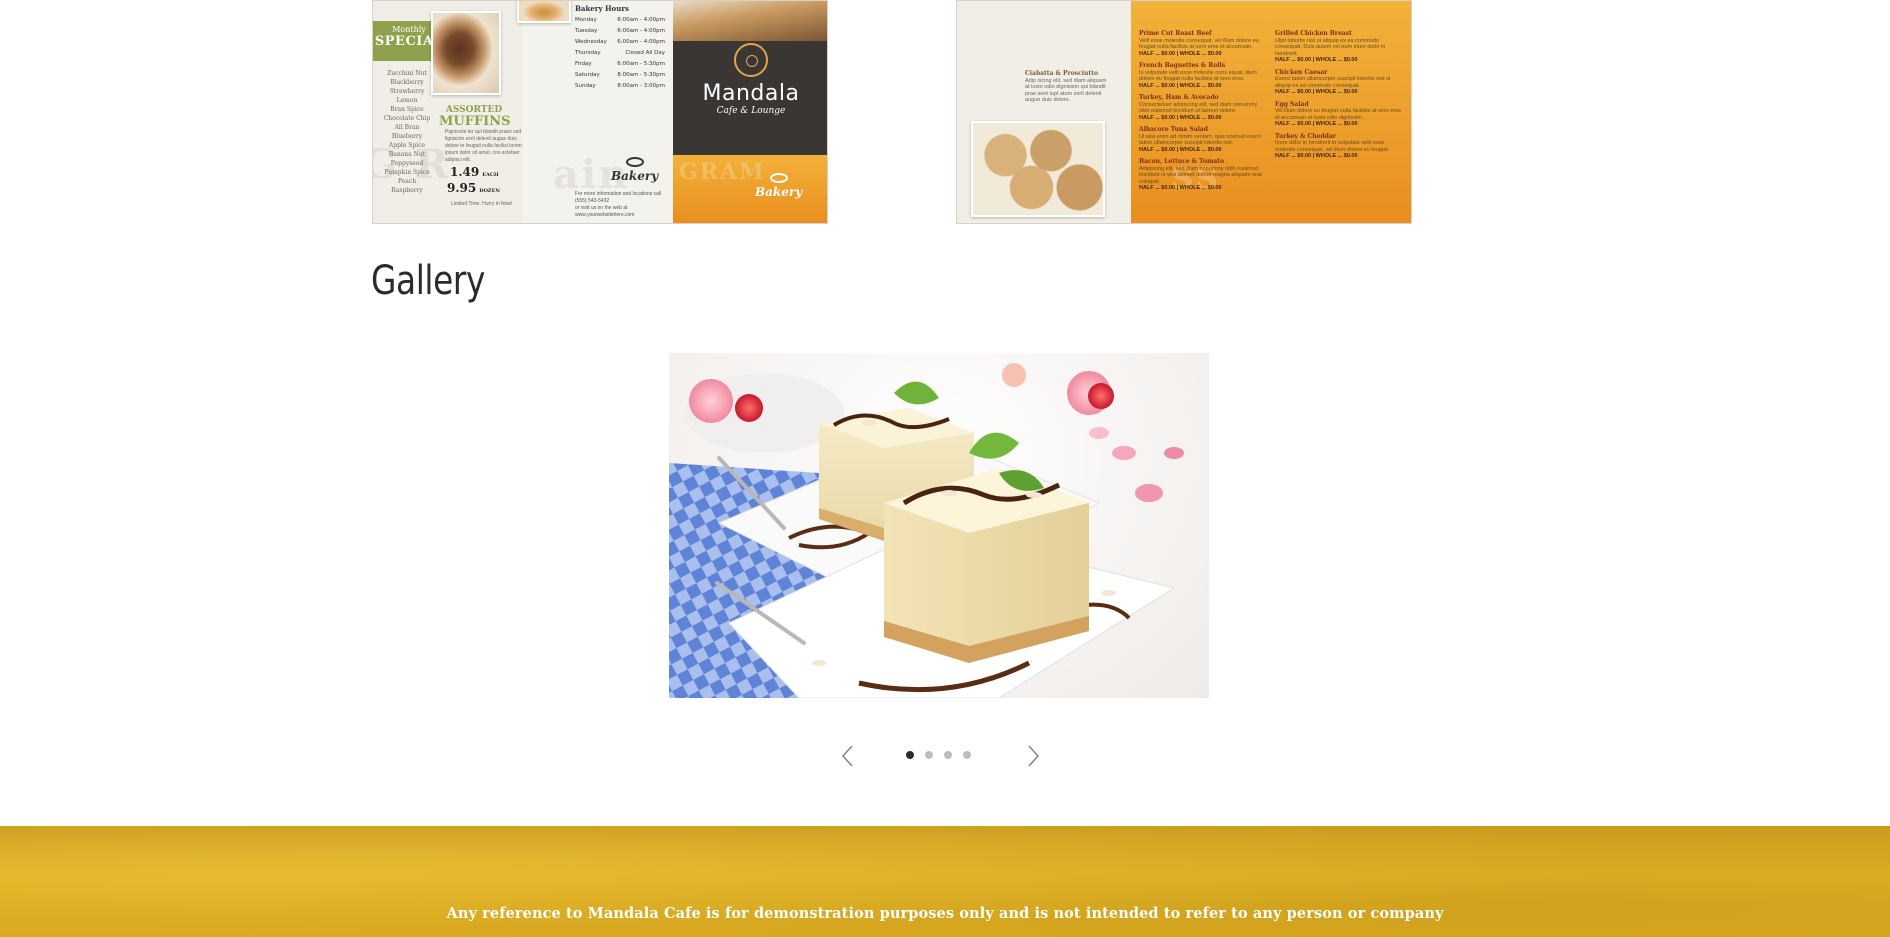 The height and width of the screenshot is (937, 1890). What do you see at coordinates (848, 756) in the screenshot?
I see `slider-prev-arrow-icon` at bounding box center [848, 756].